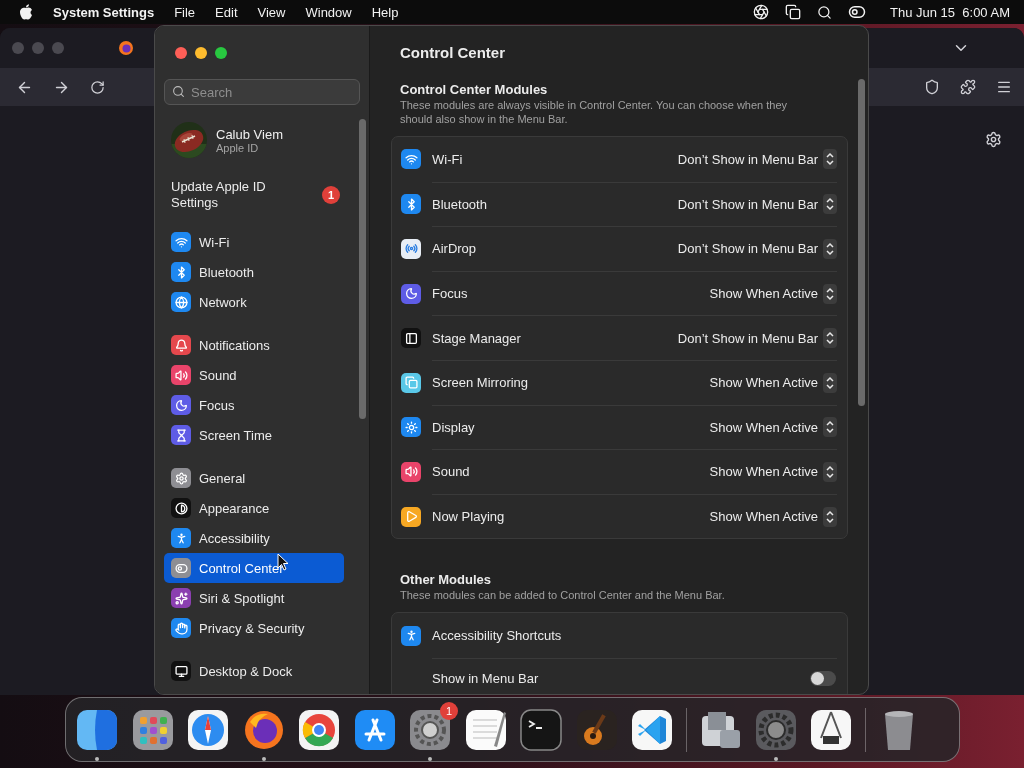 The height and width of the screenshot is (768, 1024). I want to click on terminal-icon, so click(541, 729).